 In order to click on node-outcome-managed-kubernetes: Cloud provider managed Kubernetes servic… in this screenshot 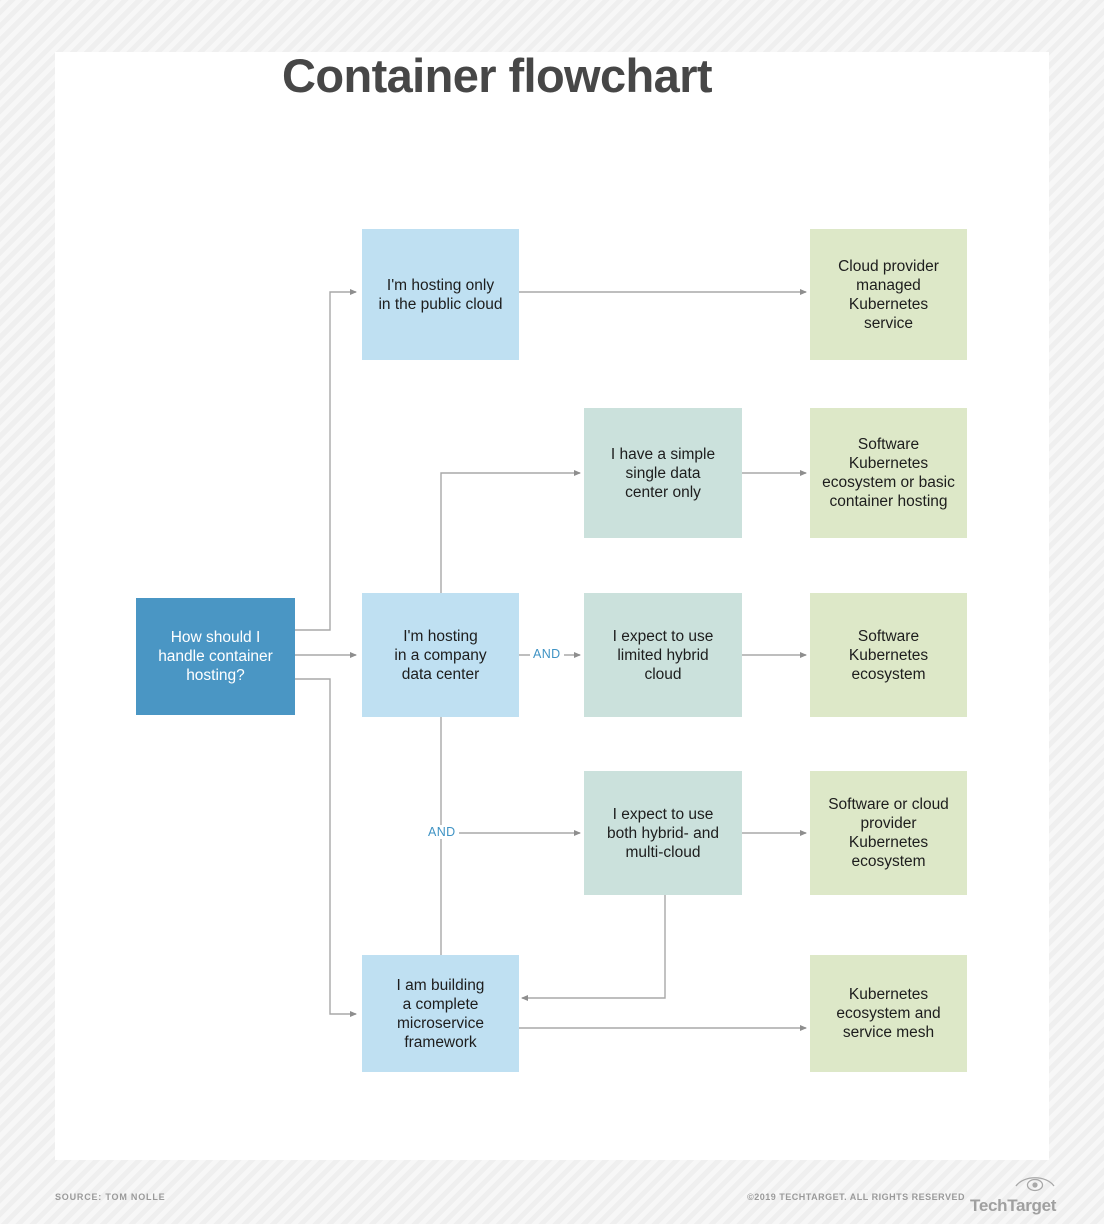, I will do `click(888, 294)`.